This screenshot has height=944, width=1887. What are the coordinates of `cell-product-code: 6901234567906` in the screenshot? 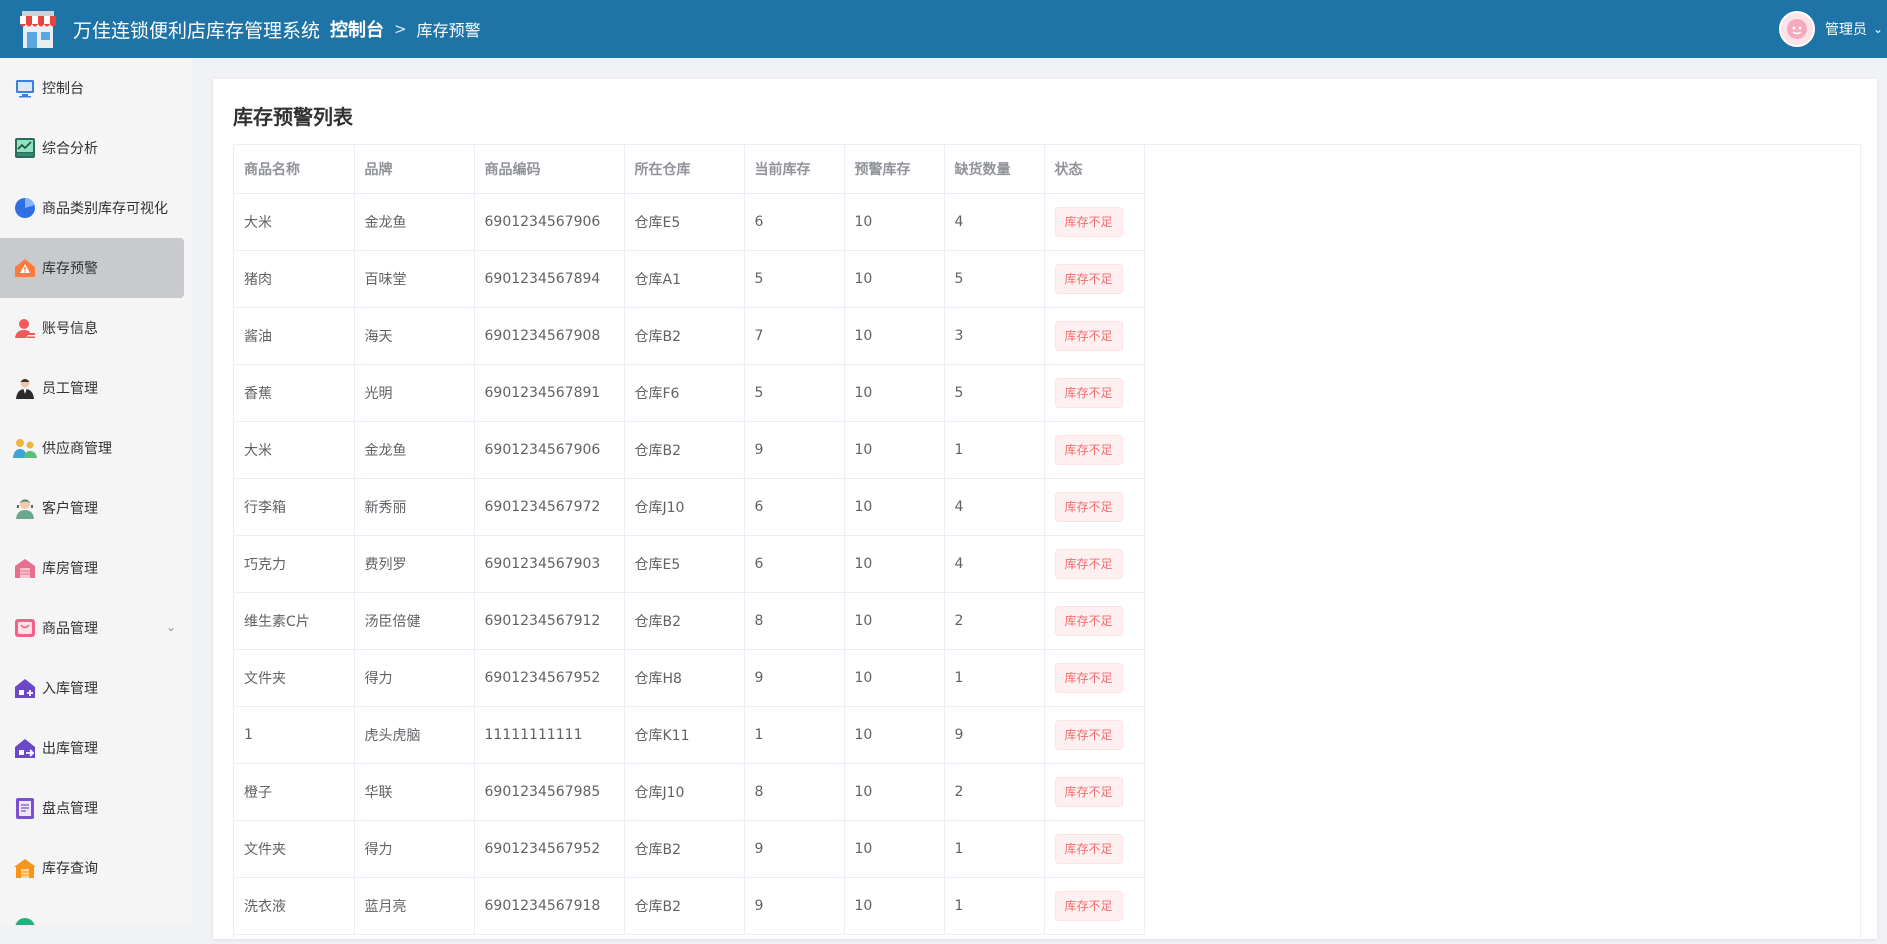 It's located at (549, 222).